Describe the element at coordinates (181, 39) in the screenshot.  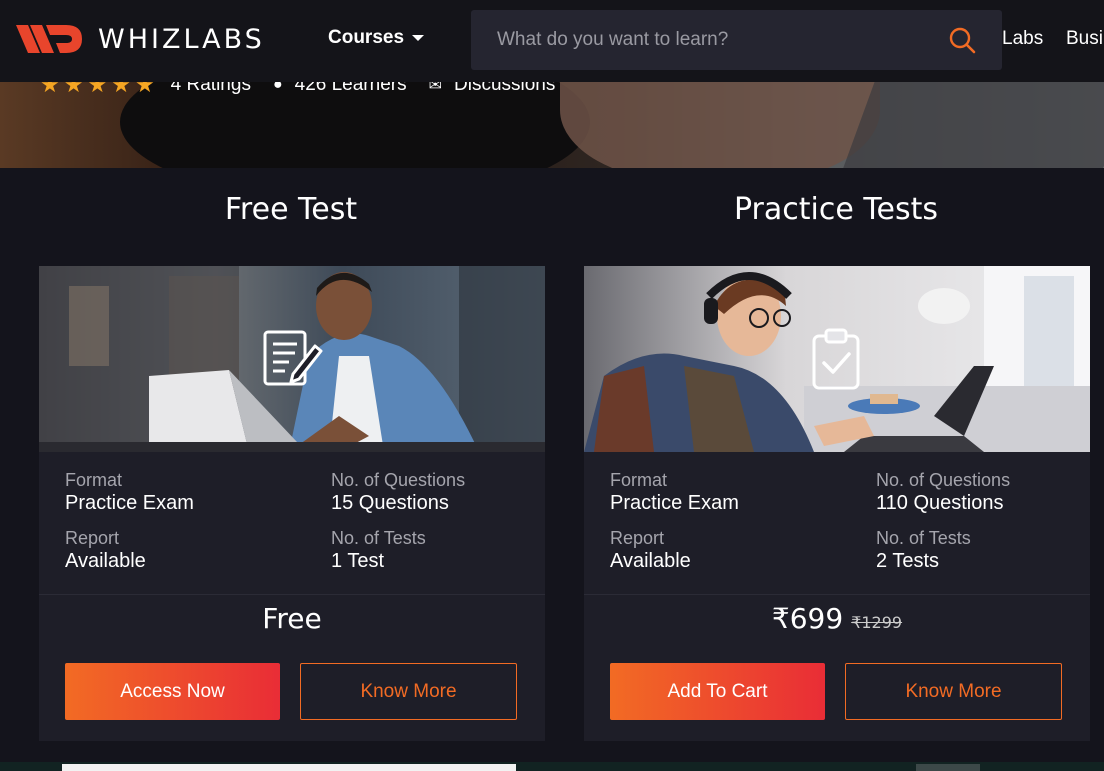
I see `logo-text: WHIZLABS` at that location.